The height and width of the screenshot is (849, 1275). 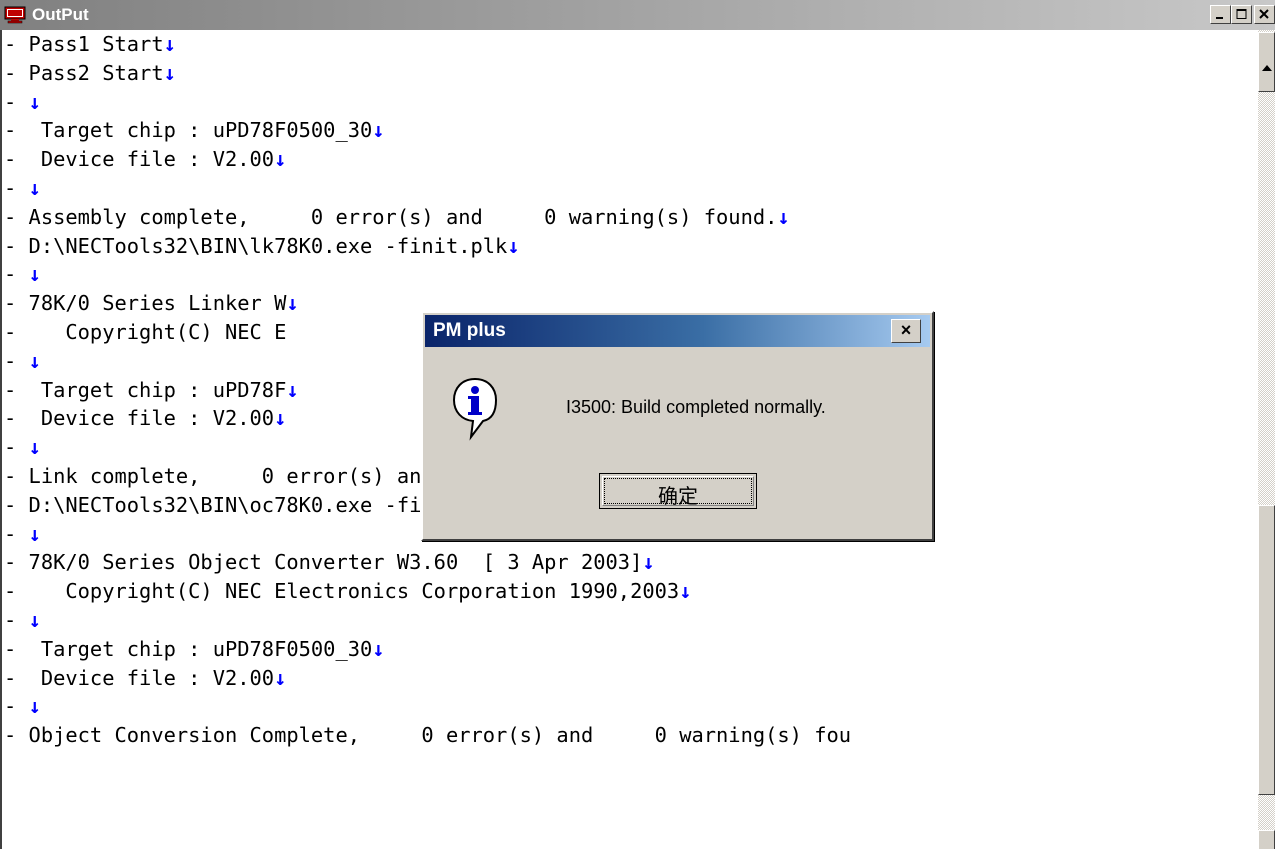 I want to click on maximize-icon, so click(x=1241, y=14).